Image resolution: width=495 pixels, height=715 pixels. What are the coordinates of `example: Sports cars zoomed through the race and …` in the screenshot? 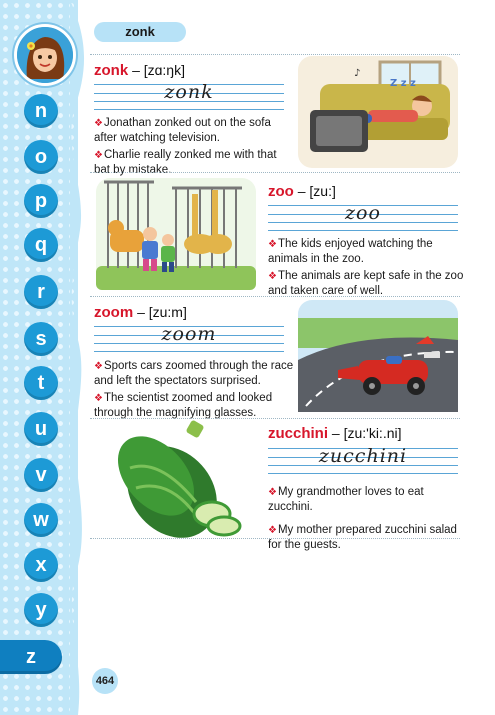 It's located at (194, 373).